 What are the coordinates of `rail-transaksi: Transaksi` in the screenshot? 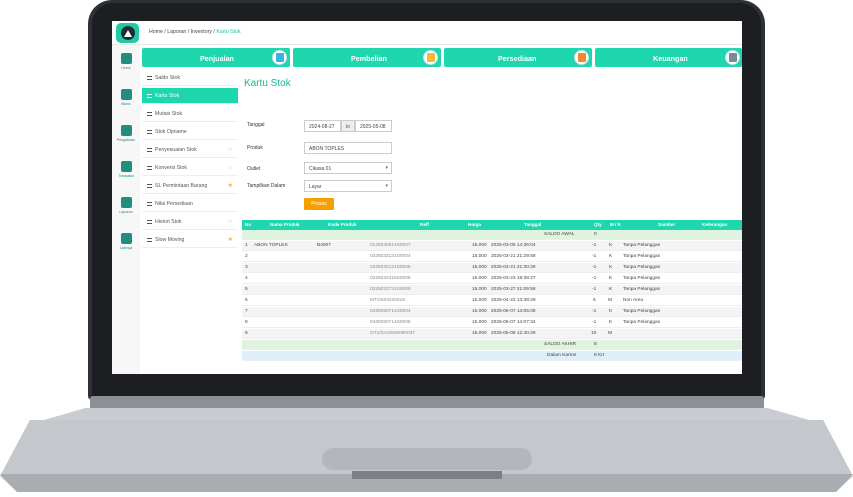 It's located at (126, 169).